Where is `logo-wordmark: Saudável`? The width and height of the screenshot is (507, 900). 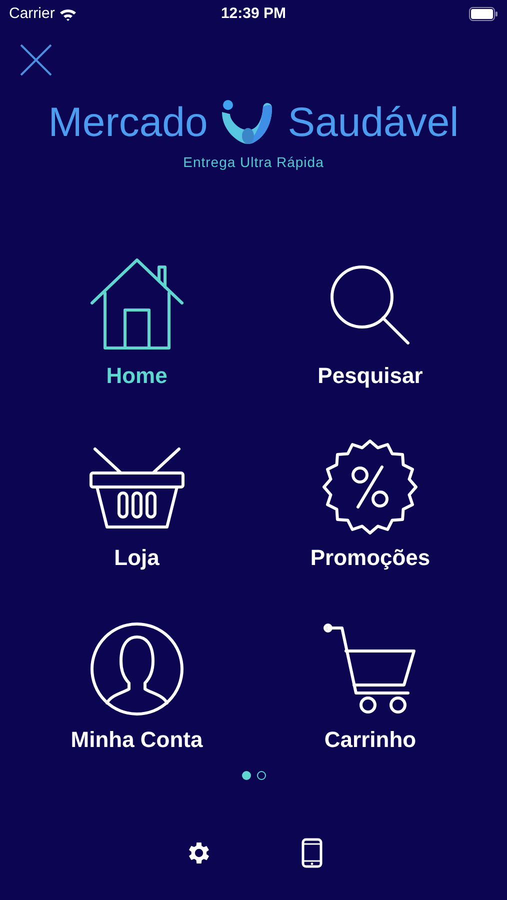 logo-wordmark: Saudável is located at coordinates (373, 122).